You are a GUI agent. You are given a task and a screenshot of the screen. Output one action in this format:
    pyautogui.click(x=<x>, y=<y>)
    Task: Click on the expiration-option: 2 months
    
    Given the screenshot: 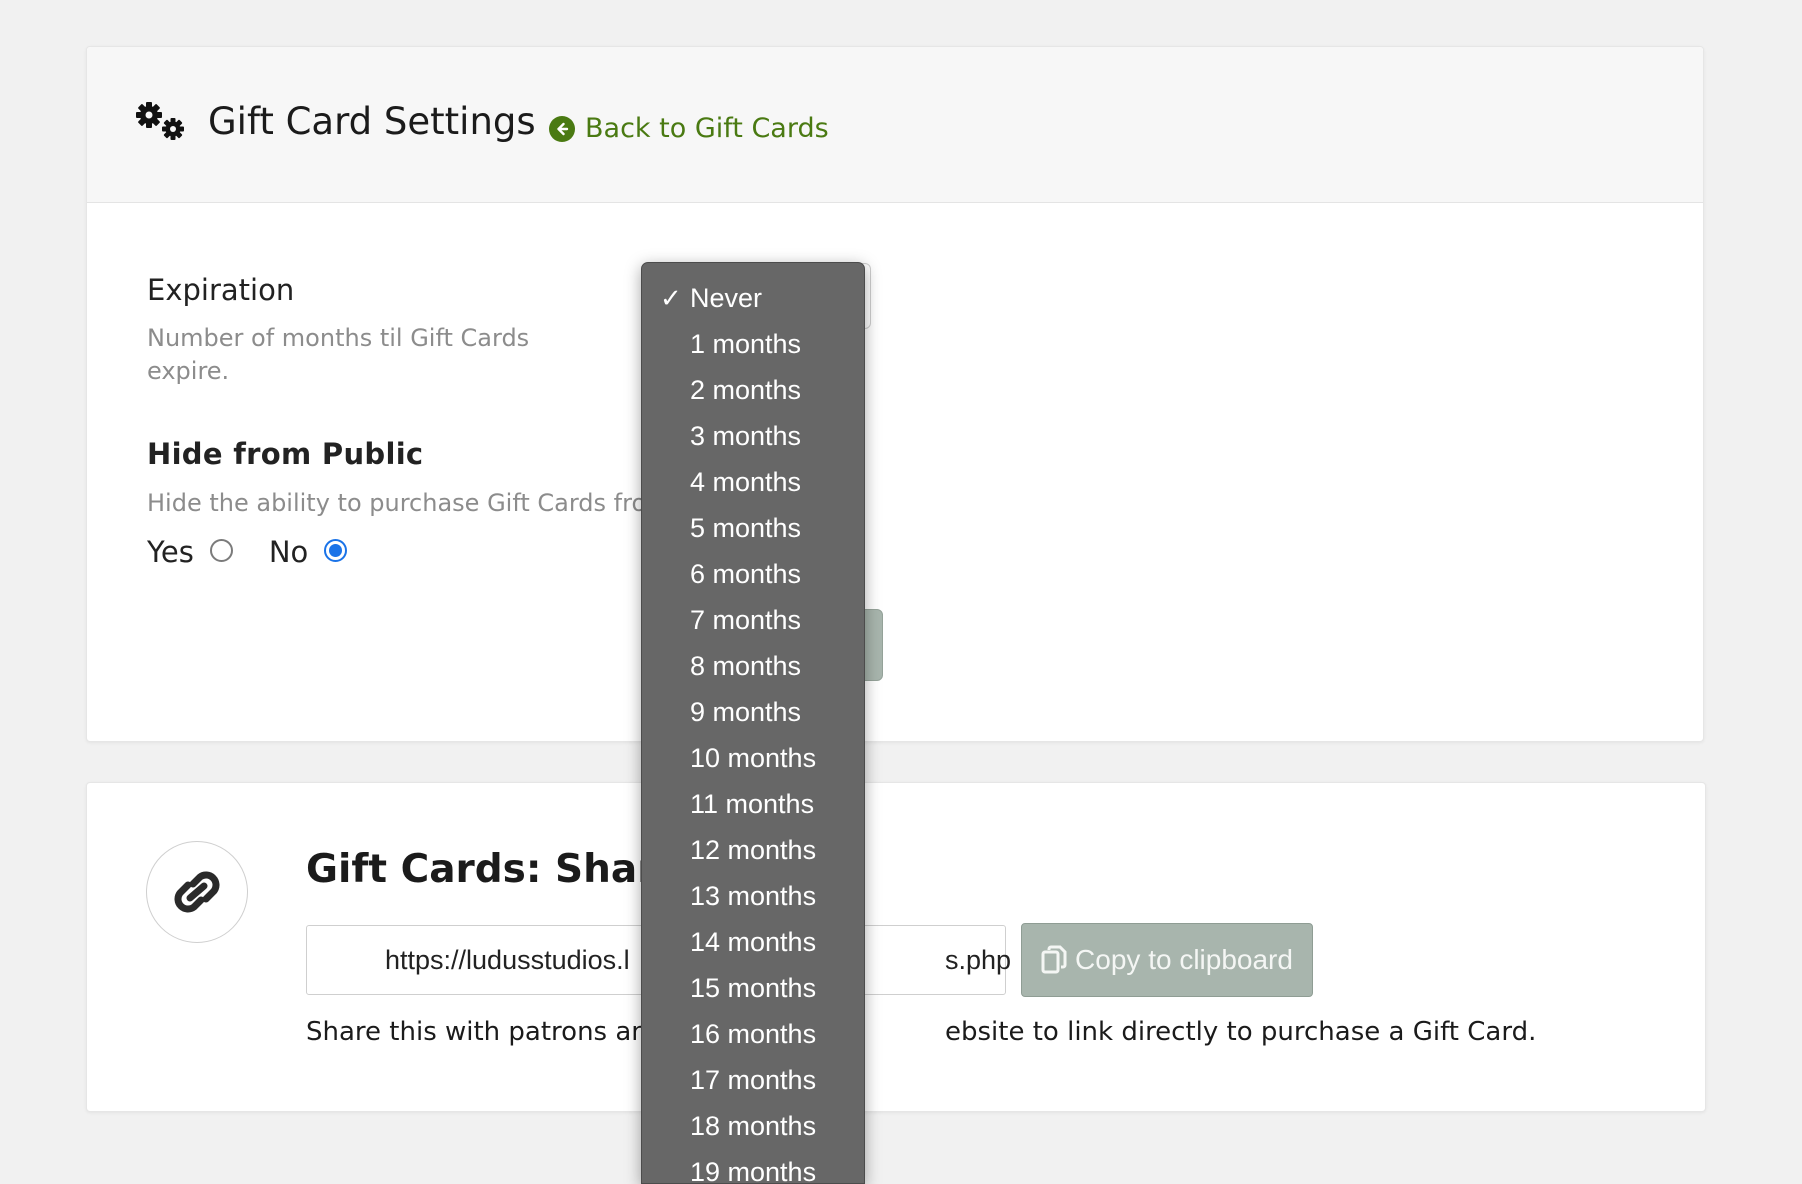 What is the action you would take?
    pyautogui.click(x=753, y=390)
    